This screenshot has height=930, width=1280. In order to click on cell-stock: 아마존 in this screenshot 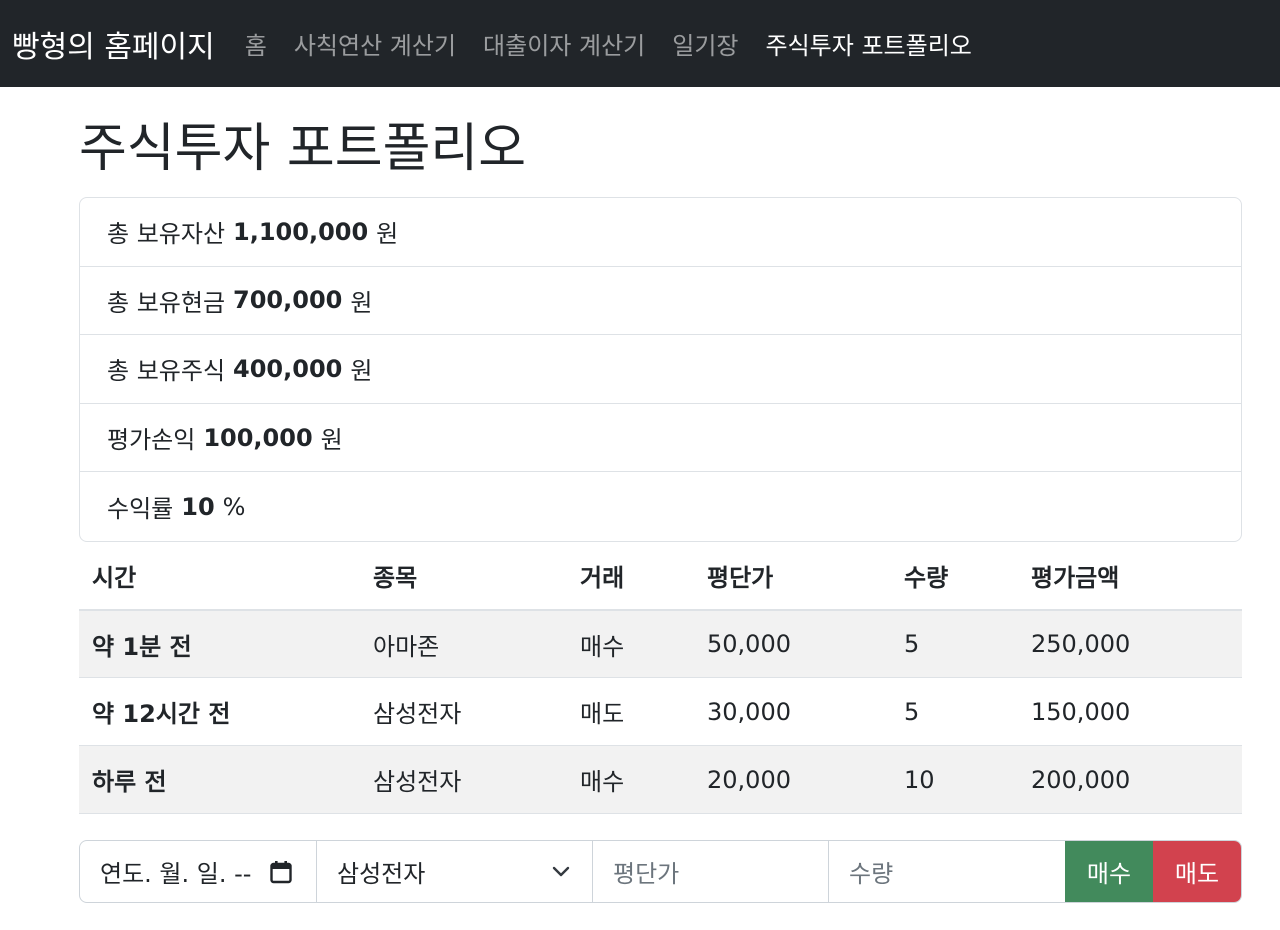, I will do `click(463, 644)`.